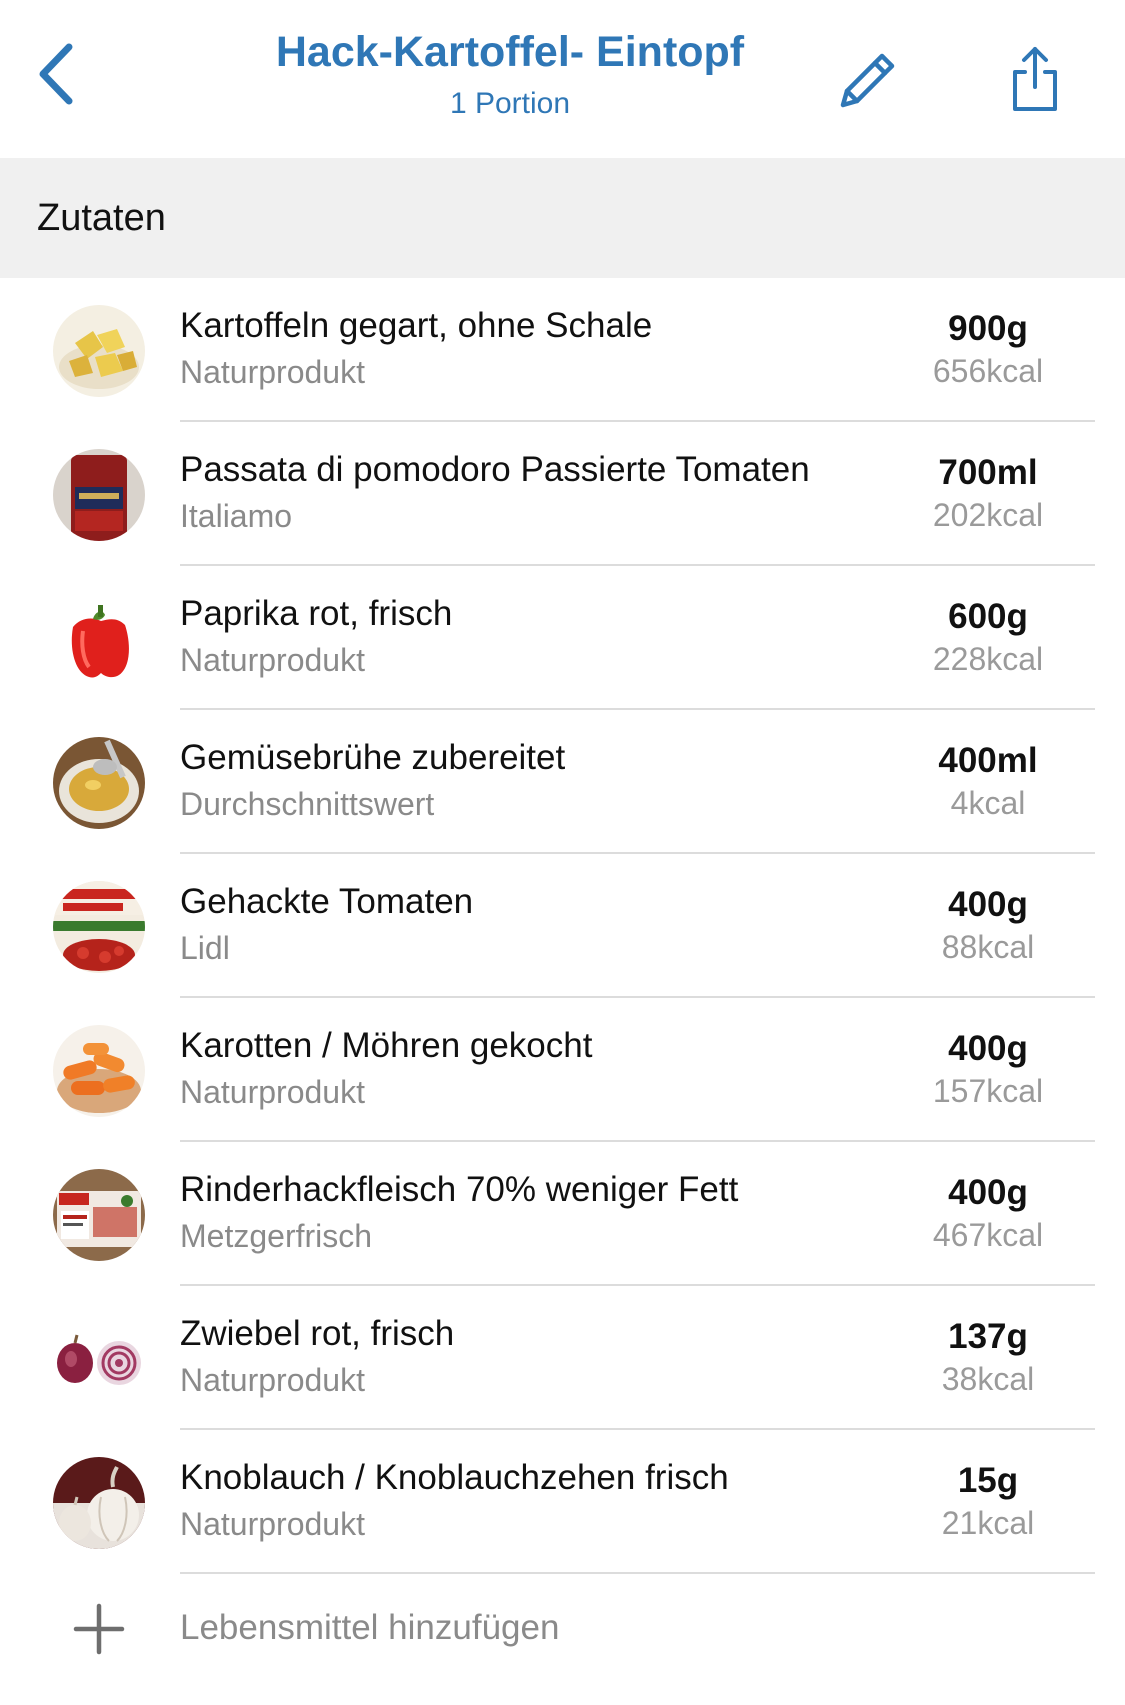 The width and height of the screenshot is (1125, 1705). What do you see at coordinates (988, 1336) in the screenshot?
I see `ingredient-amount: 137g` at bounding box center [988, 1336].